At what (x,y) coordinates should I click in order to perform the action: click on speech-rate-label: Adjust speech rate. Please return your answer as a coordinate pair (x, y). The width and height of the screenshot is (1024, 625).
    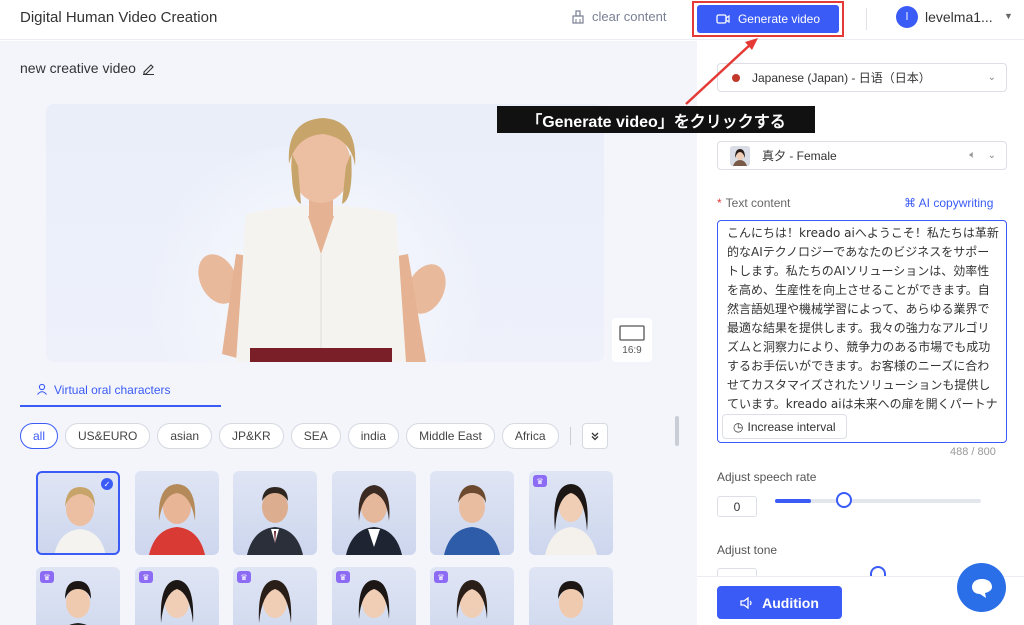
    Looking at the image, I should click on (767, 477).